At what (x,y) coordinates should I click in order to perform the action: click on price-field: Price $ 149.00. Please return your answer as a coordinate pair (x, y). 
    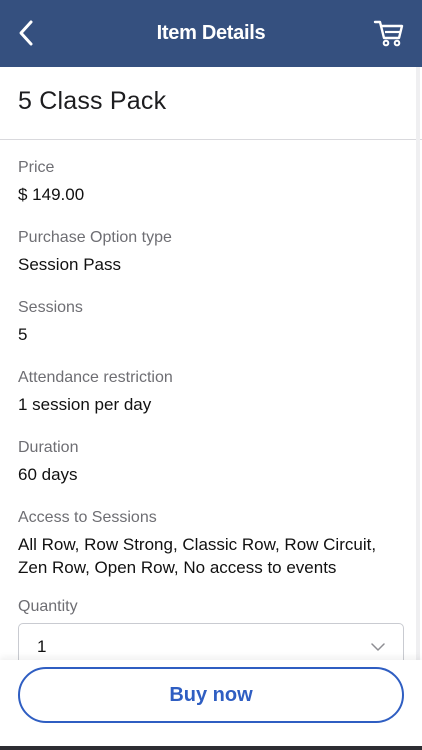
    Looking at the image, I should click on (211, 182).